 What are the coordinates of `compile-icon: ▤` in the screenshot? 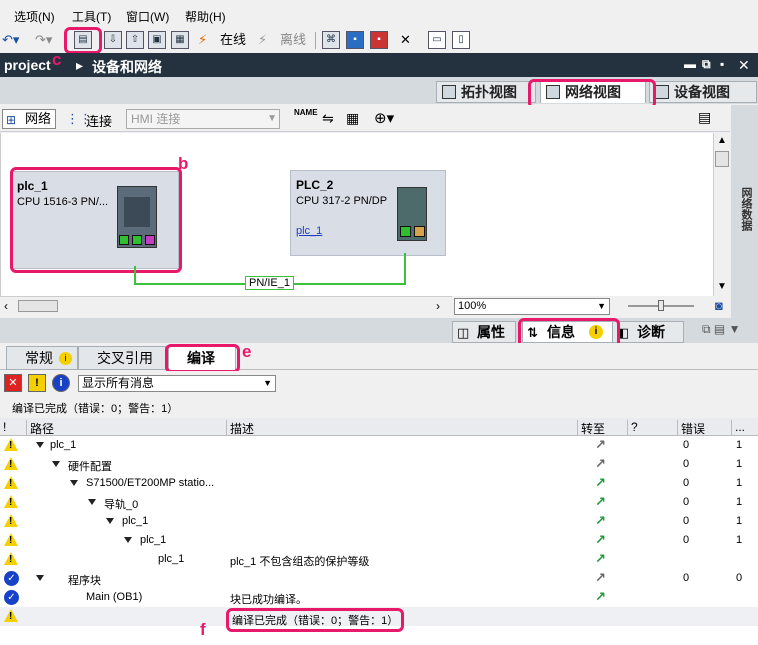 It's located at (83, 40).